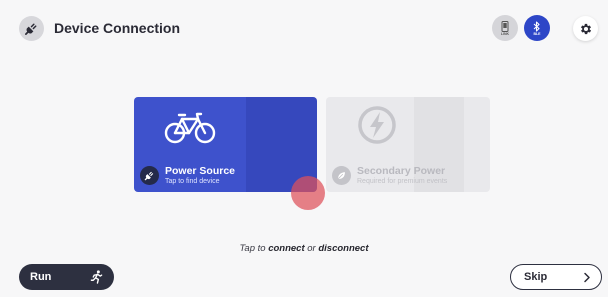  Describe the element at coordinates (536, 277) in the screenshot. I see `skip-label: Skip` at that location.